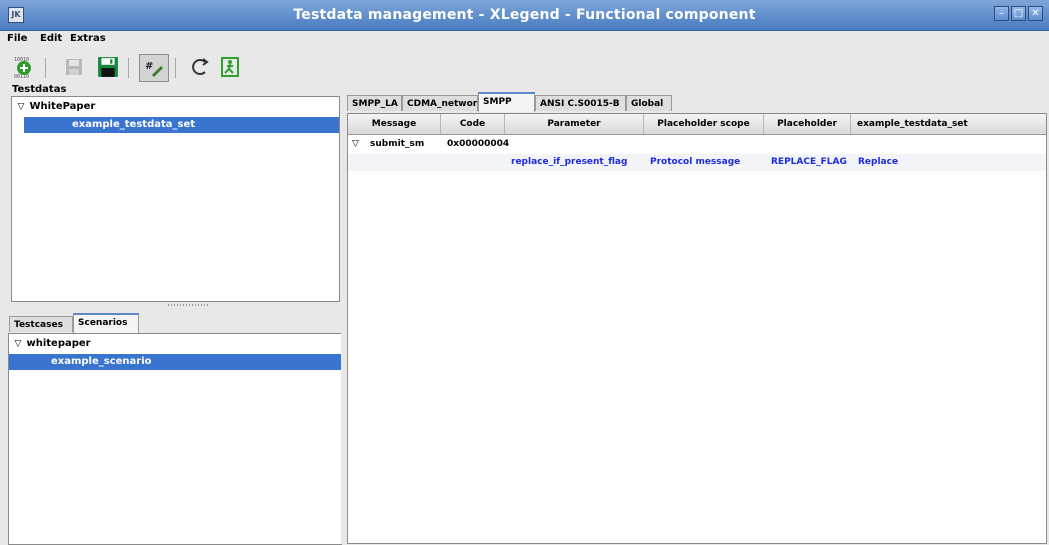 The width and height of the screenshot is (1049, 545). What do you see at coordinates (62, 106) in the screenshot?
I see `tree-item-label: WhitePaper` at bounding box center [62, 106].